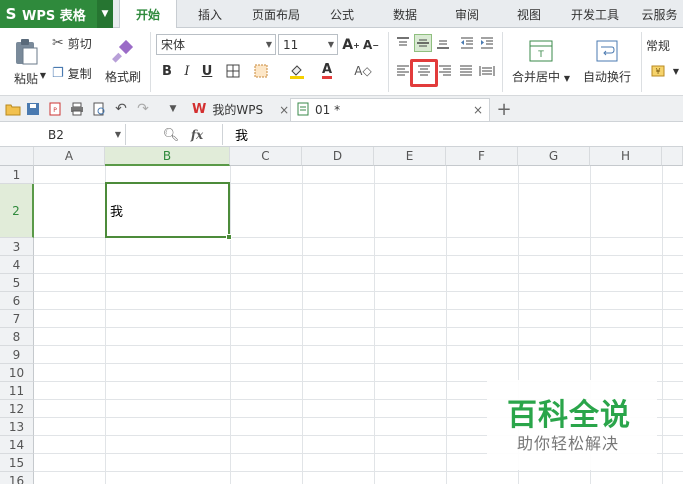 Image resolution: width=683 pixels, height=484 pixels. Describe the element at coordinates (17, 391) in the screenshot. I see `row-header-11: 11` at that location.